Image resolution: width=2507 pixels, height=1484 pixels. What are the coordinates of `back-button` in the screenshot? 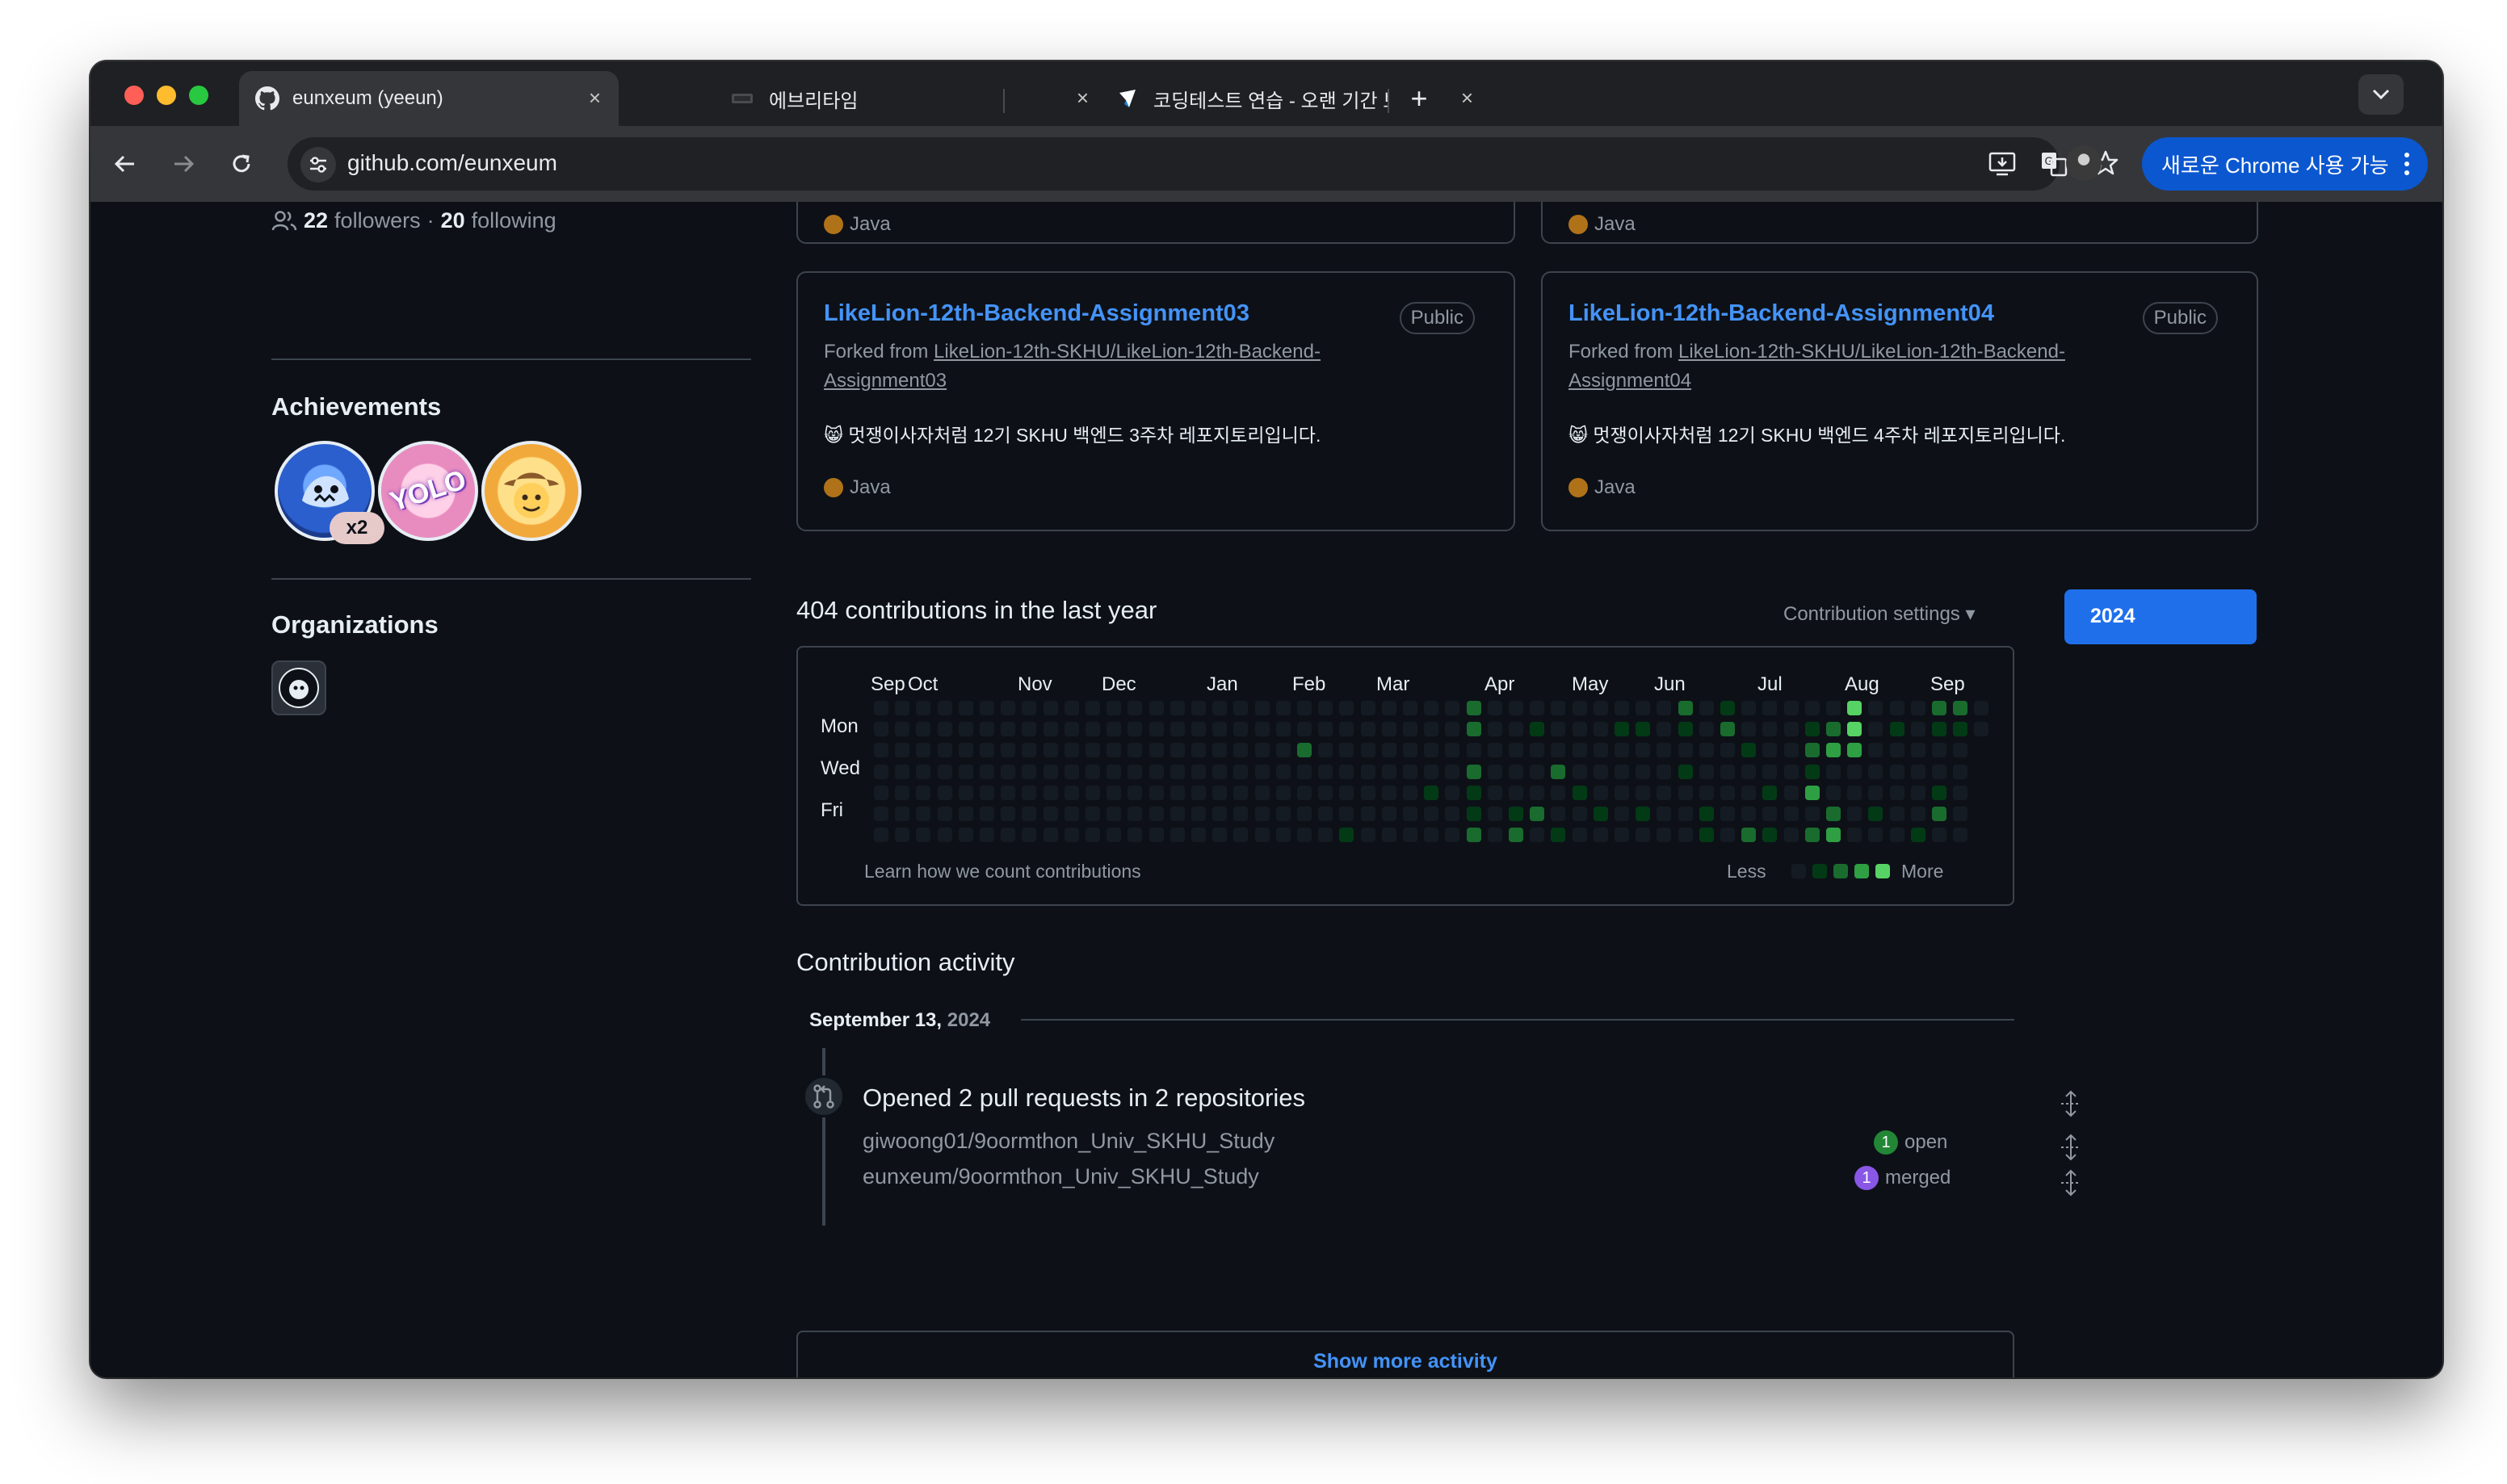 It's located at (125, 163).